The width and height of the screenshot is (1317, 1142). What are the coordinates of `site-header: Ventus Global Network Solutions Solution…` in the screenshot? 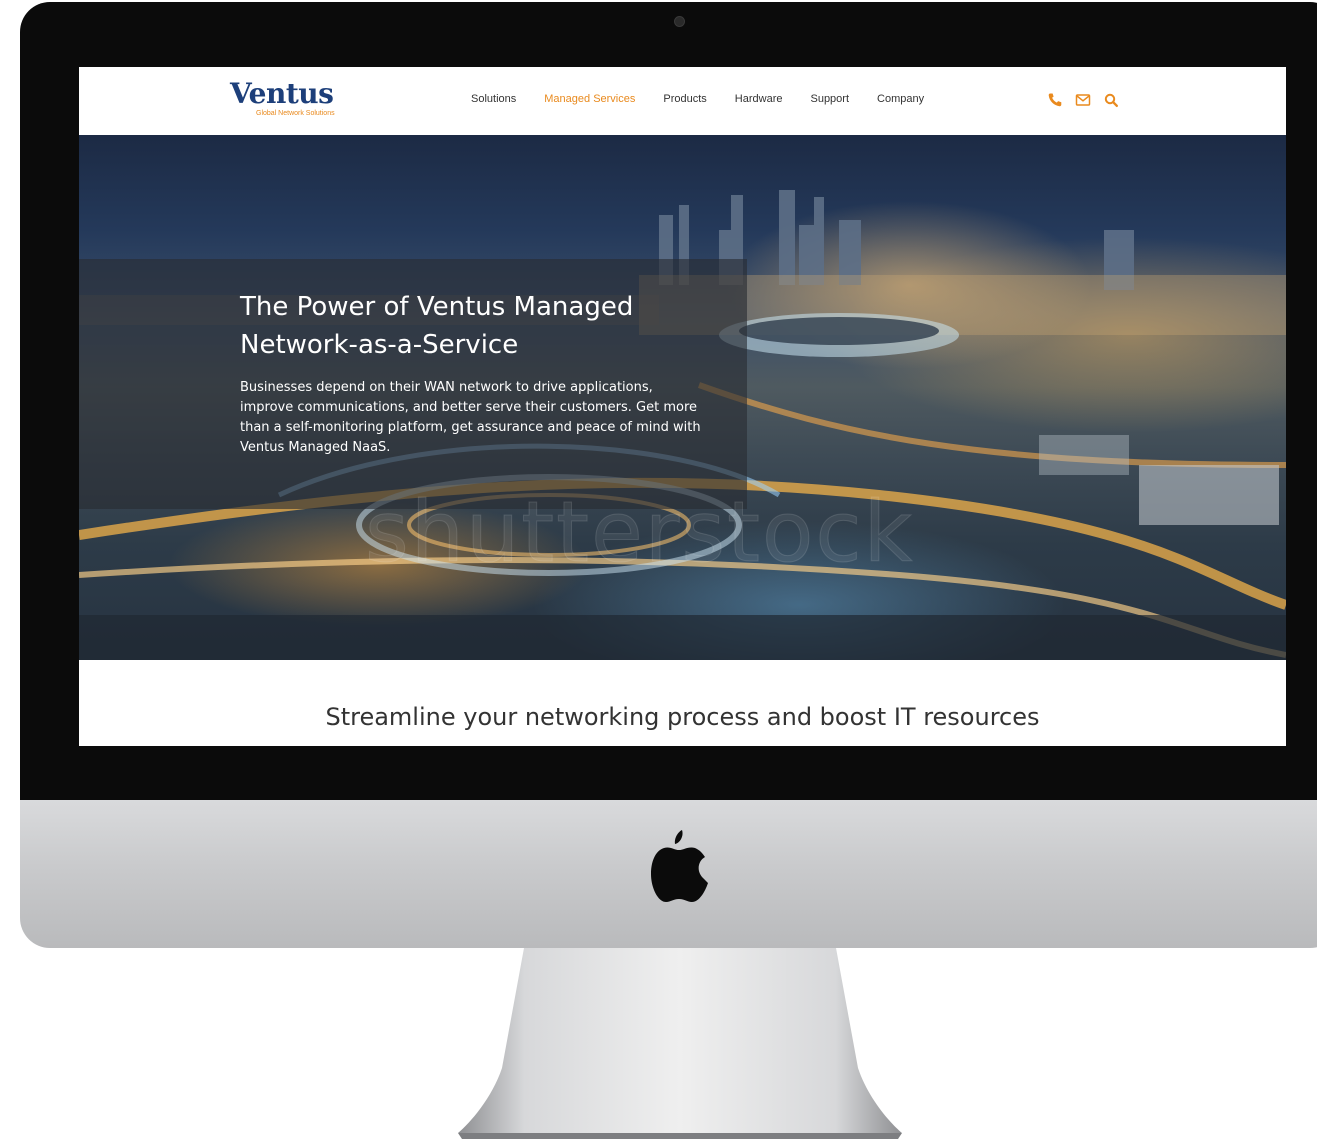 It's located at (682, 101).